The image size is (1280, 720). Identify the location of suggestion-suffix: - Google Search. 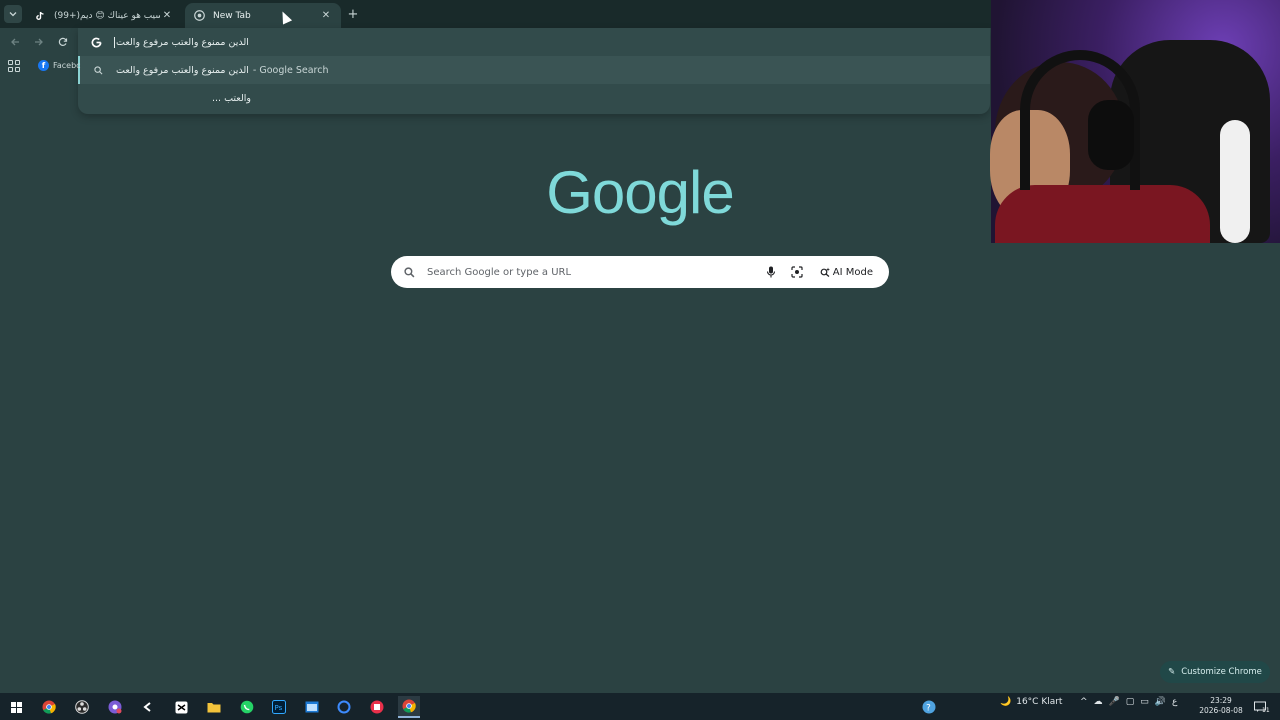
(290, 70).